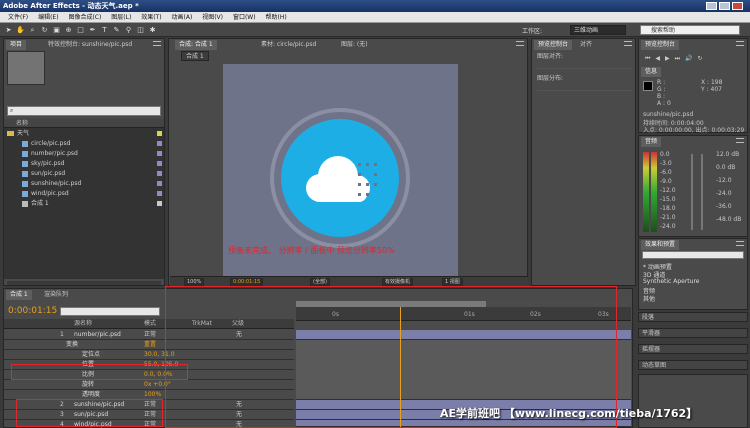  I want to click on panel-smoother: 平滑器, so click(693, 333).